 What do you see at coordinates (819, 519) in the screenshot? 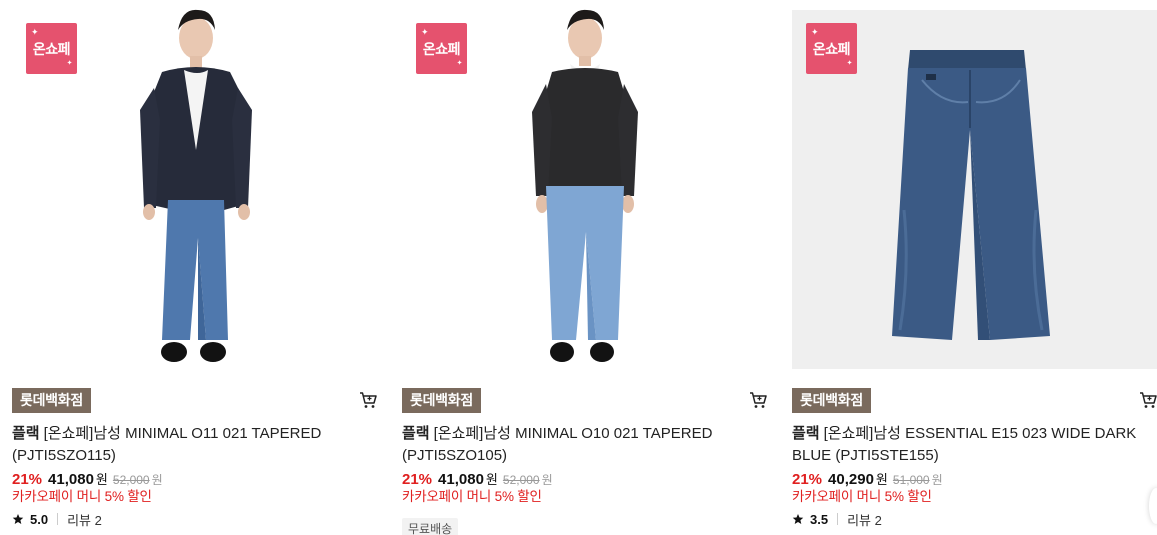
I see `rating-value: 3.5` at bounding box center [819, 519].